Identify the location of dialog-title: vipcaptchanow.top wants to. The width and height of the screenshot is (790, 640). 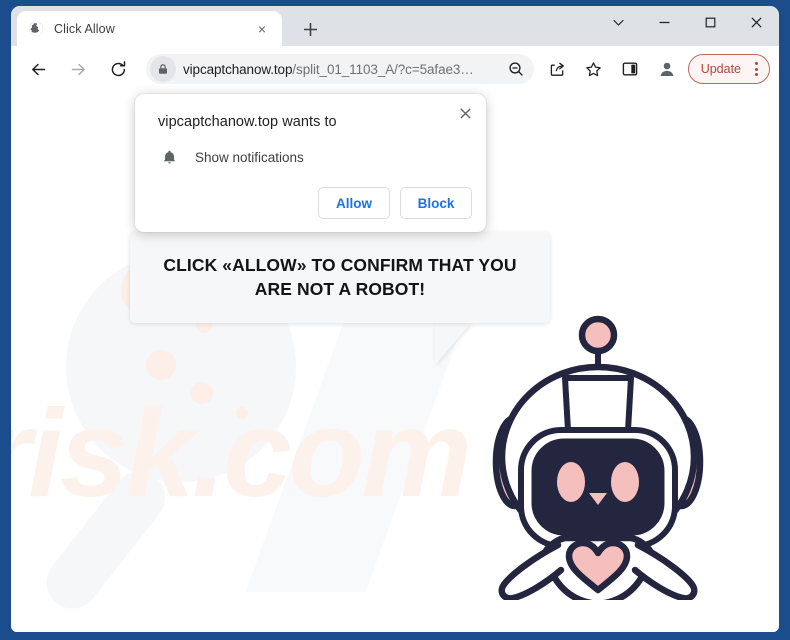
(247, 122).